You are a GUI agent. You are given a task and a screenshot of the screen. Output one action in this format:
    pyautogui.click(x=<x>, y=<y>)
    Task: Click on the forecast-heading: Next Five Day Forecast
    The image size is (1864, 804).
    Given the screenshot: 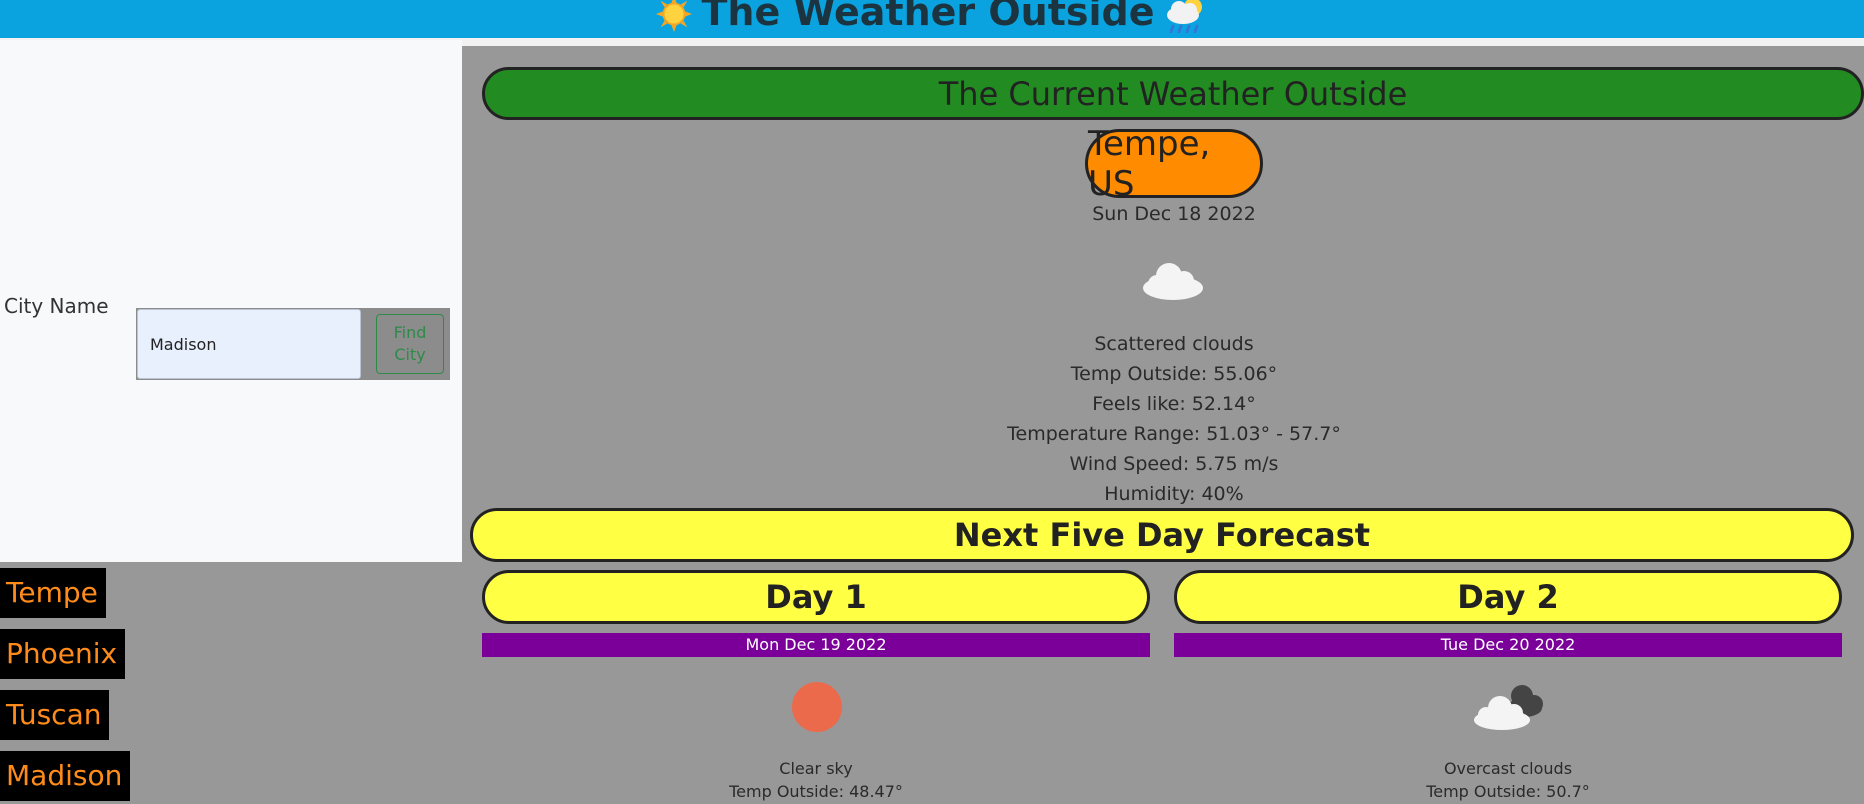 What is the action you would take?
    pyautogui.click(x=1162, y=535)
    